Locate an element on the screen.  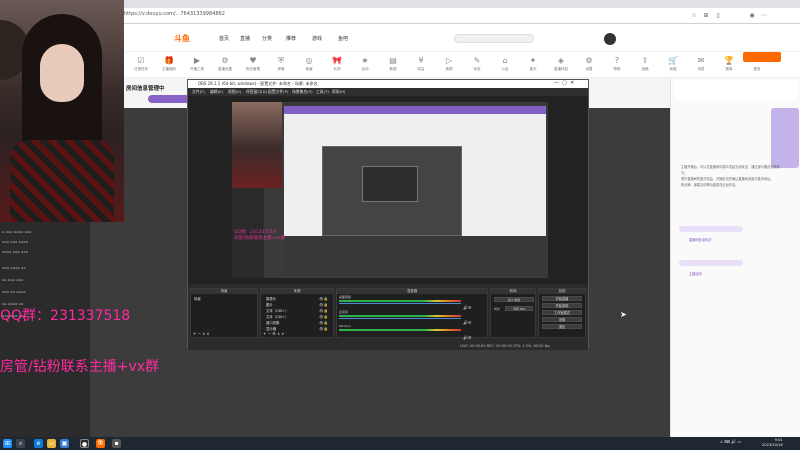
tool-item: ▤ 数据 is located at coordinates (393, 66).